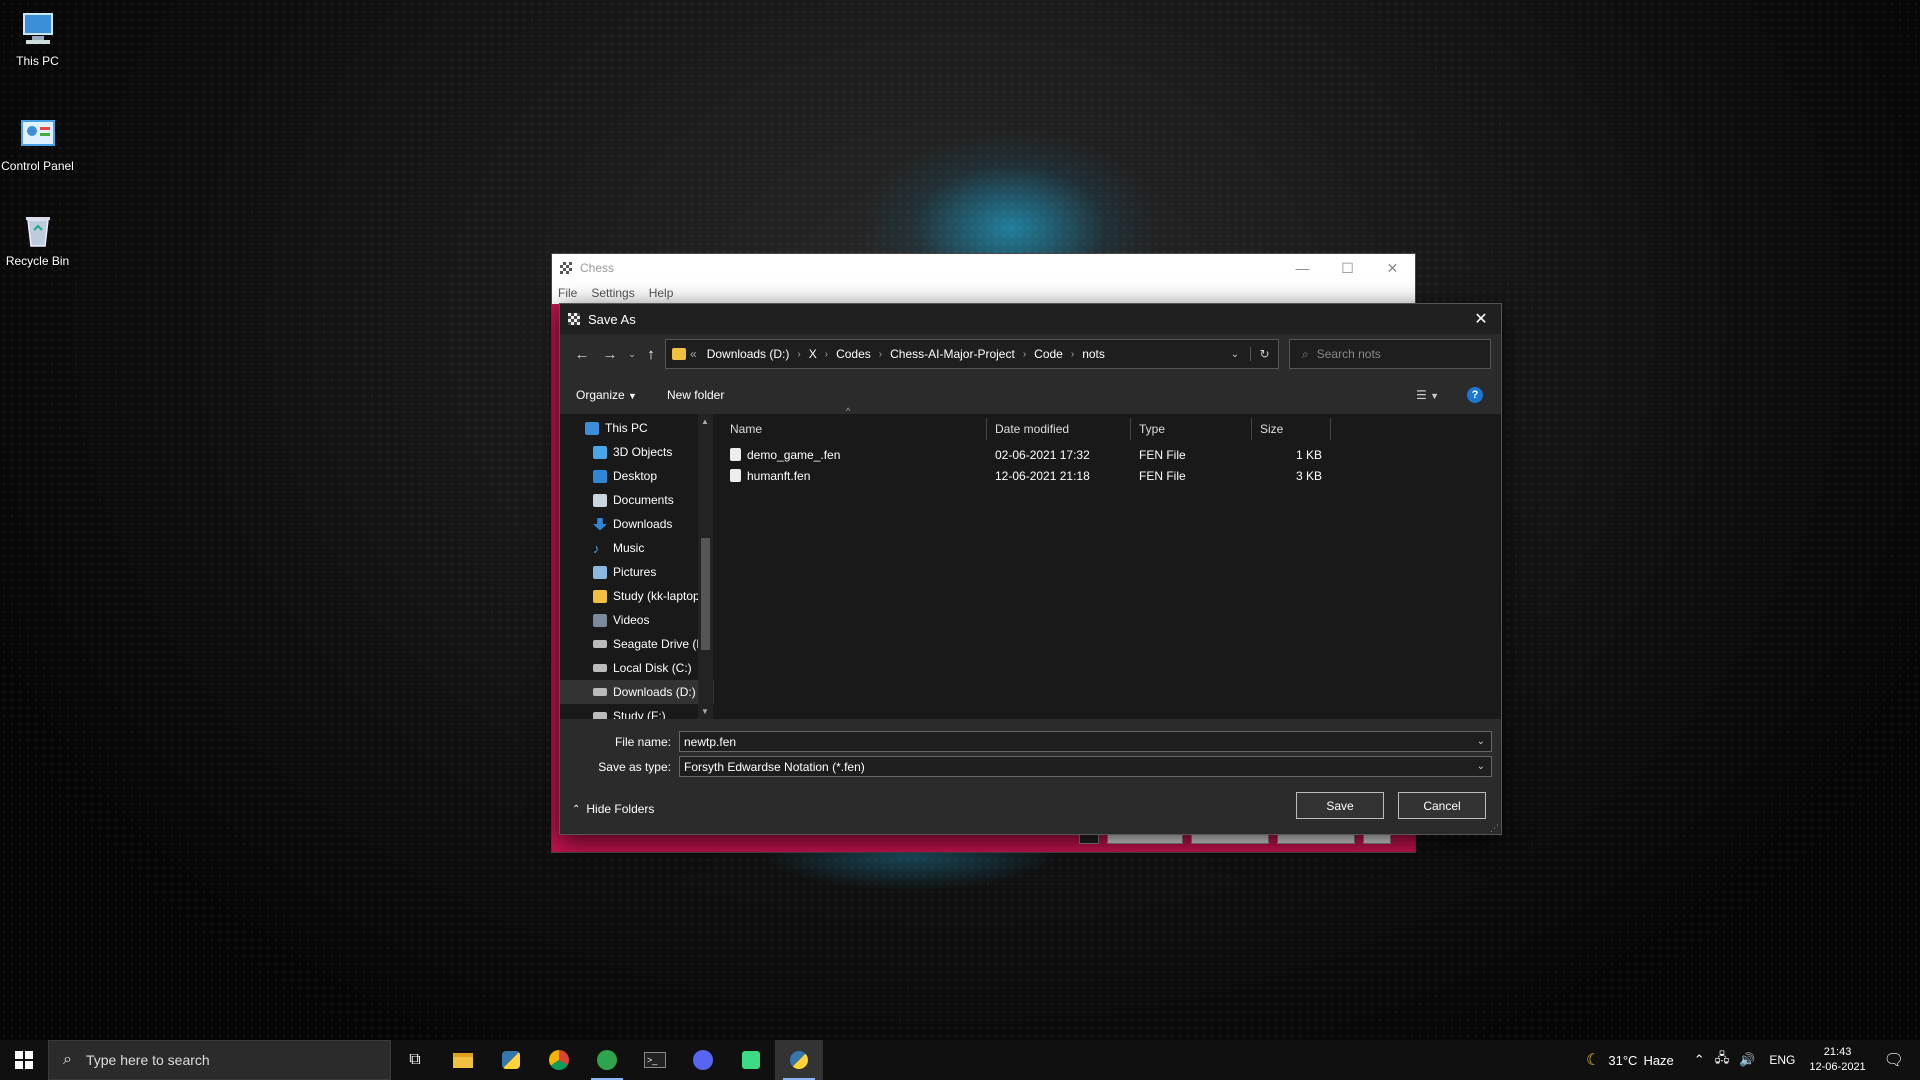 This screenshot has width=1920, height=1080. Describe the element at coordinates (610, 354) in the screenshot. I see `forward-arrow-icon: →` at that location.